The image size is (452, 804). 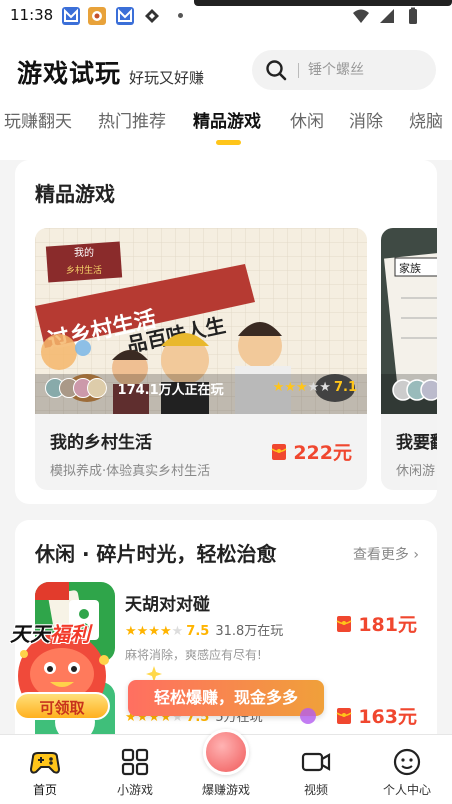 I want to click on bottom-navigation: 首页 小游戏 爆赚游戏 视频 个人中心, so click(x=226, y=766).